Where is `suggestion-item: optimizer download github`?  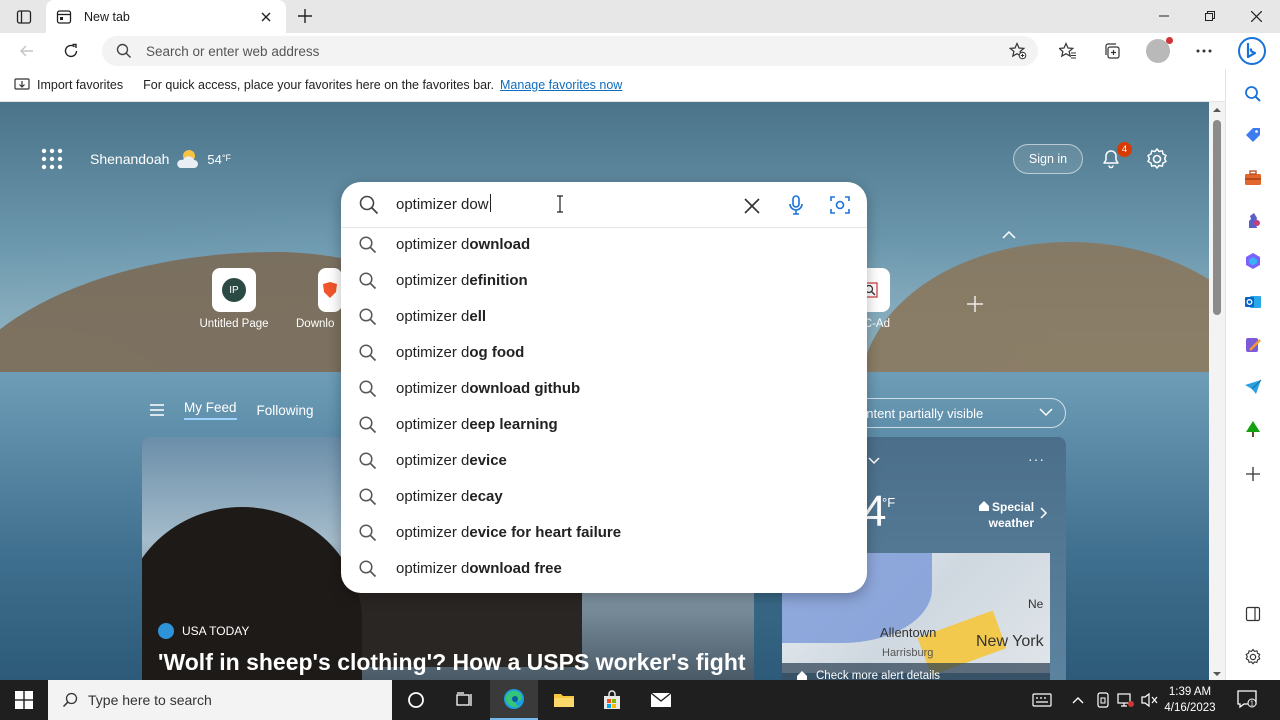 suggestion-item: optimizer download github is located at coordinates (604, 389).